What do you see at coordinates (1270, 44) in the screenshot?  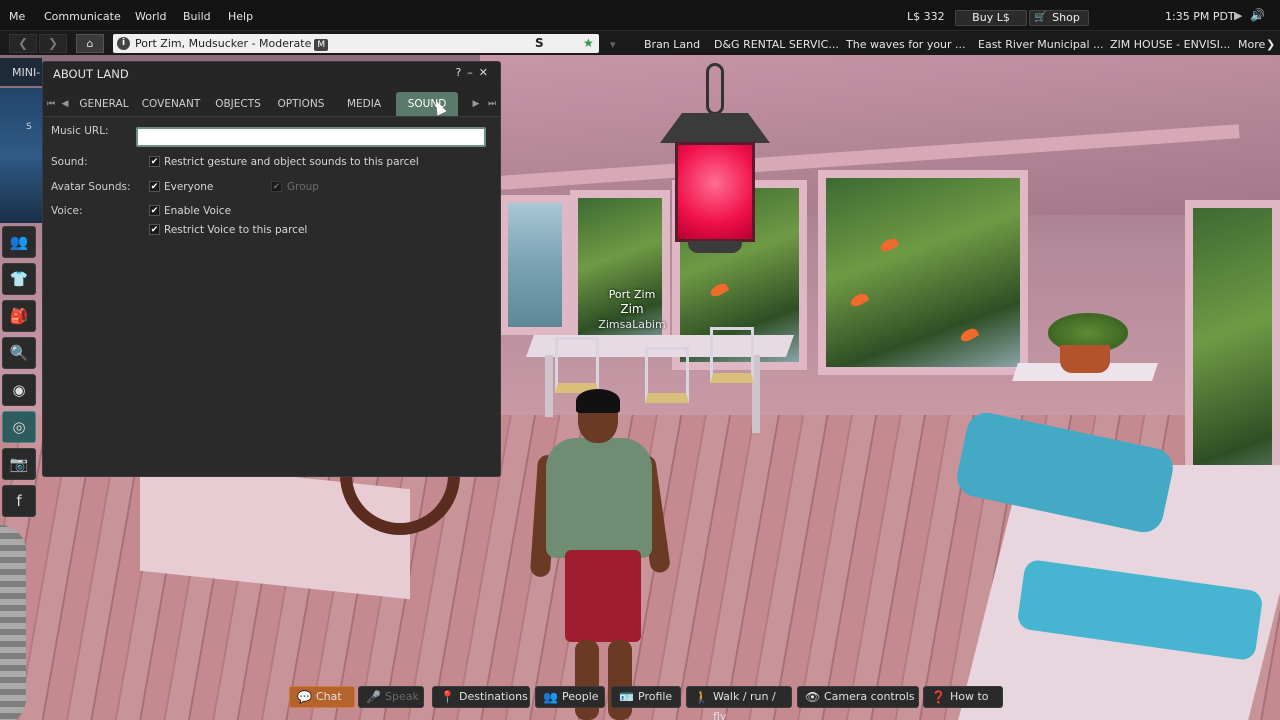 I see `more-chevron-icon: ❯` at bounding box center [1270, 44].